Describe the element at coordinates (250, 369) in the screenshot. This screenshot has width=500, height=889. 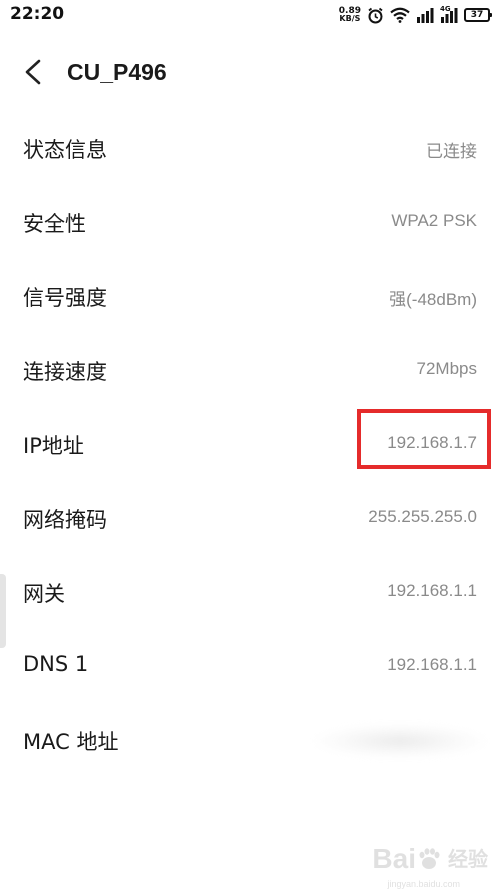
I see `info-row-link-speed: 连接速度 72Mbps` at that location.